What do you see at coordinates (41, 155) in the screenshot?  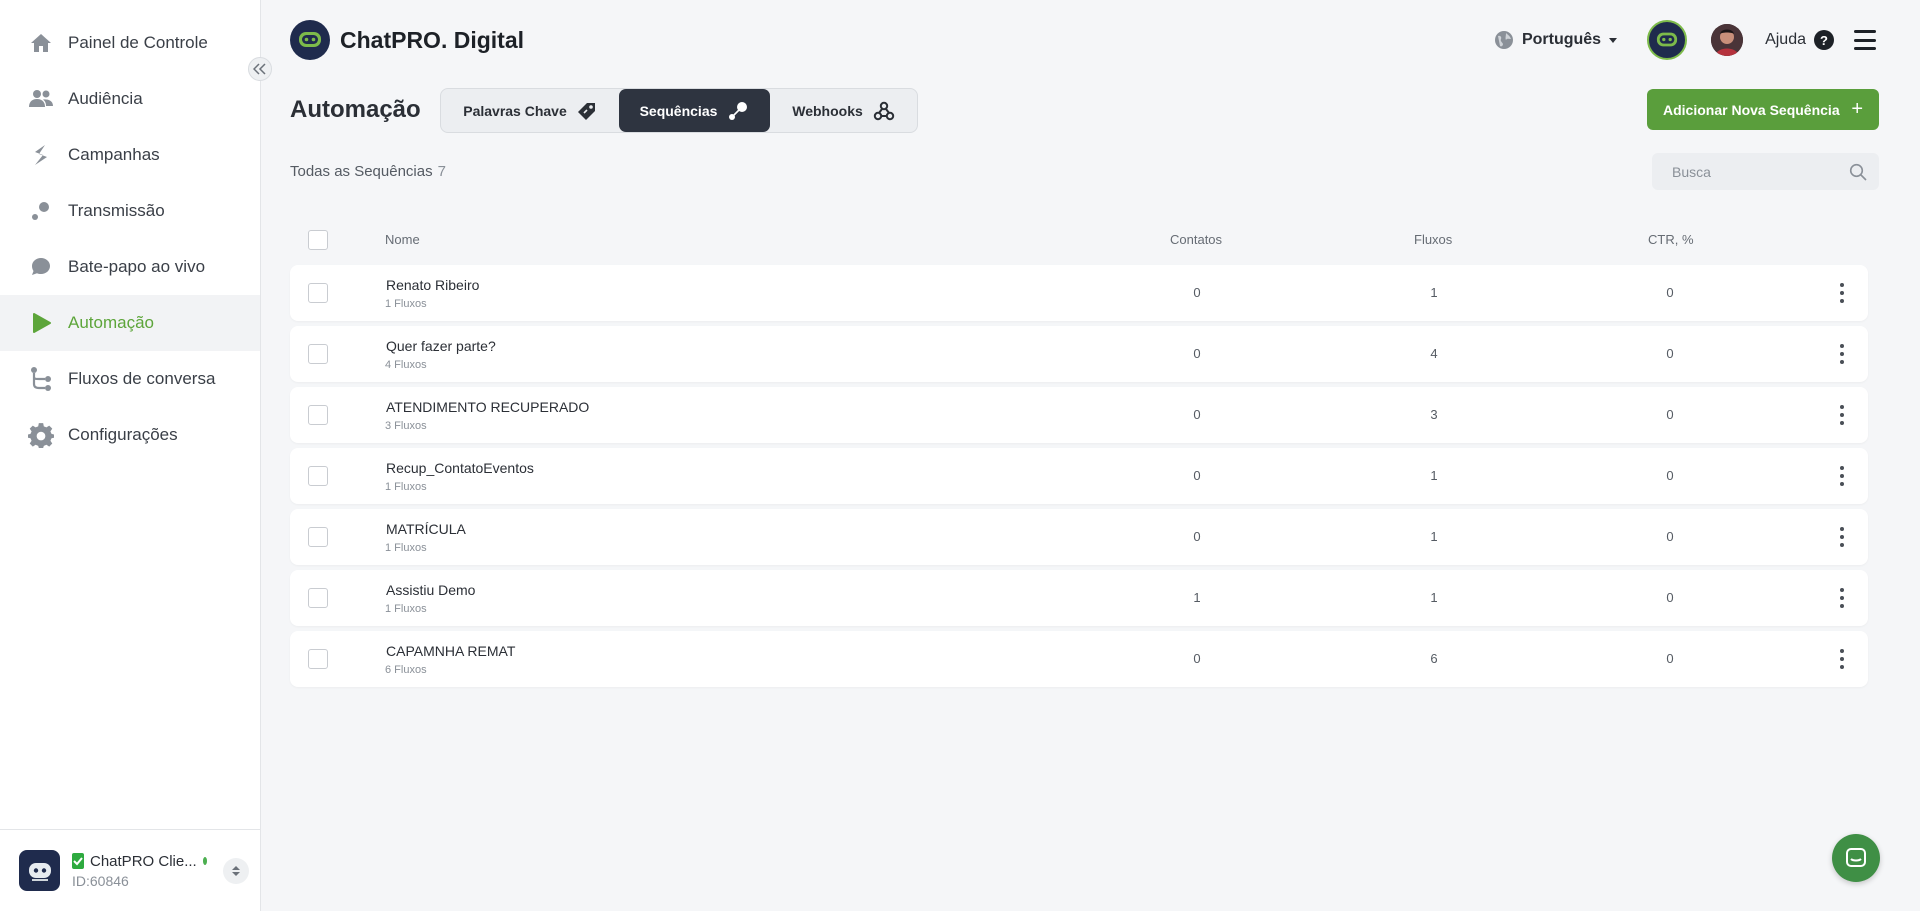 I see `campaign-icon` at bounding box center [41, 155].